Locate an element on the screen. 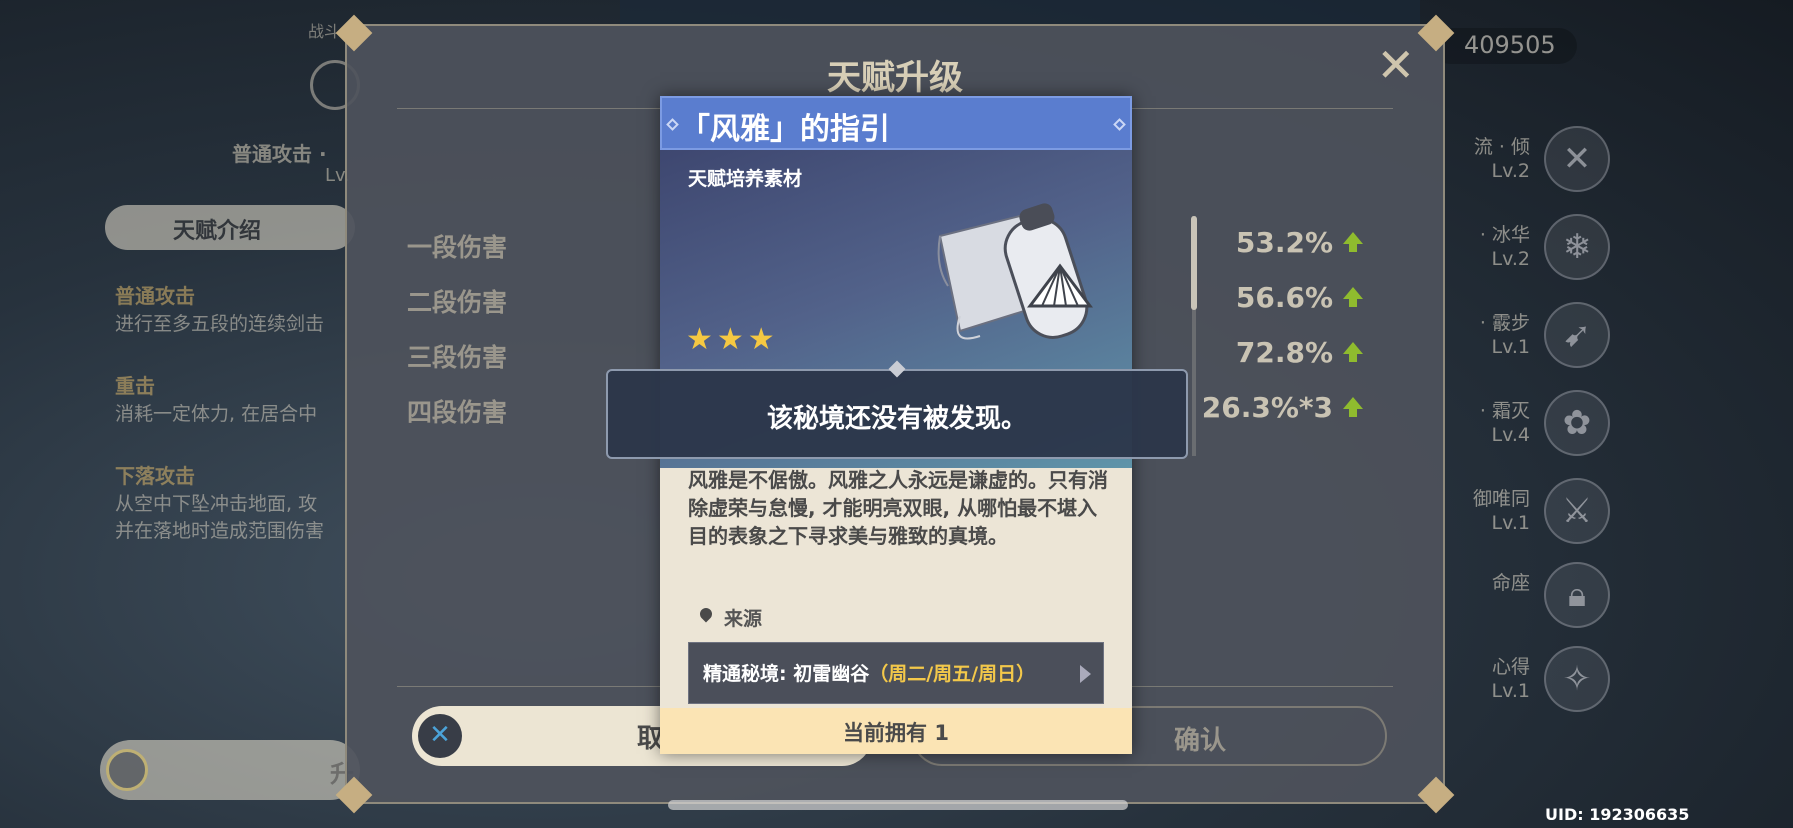 The image size is (1793, 828). source-label: 来源 is located at coordinates (743, 619).